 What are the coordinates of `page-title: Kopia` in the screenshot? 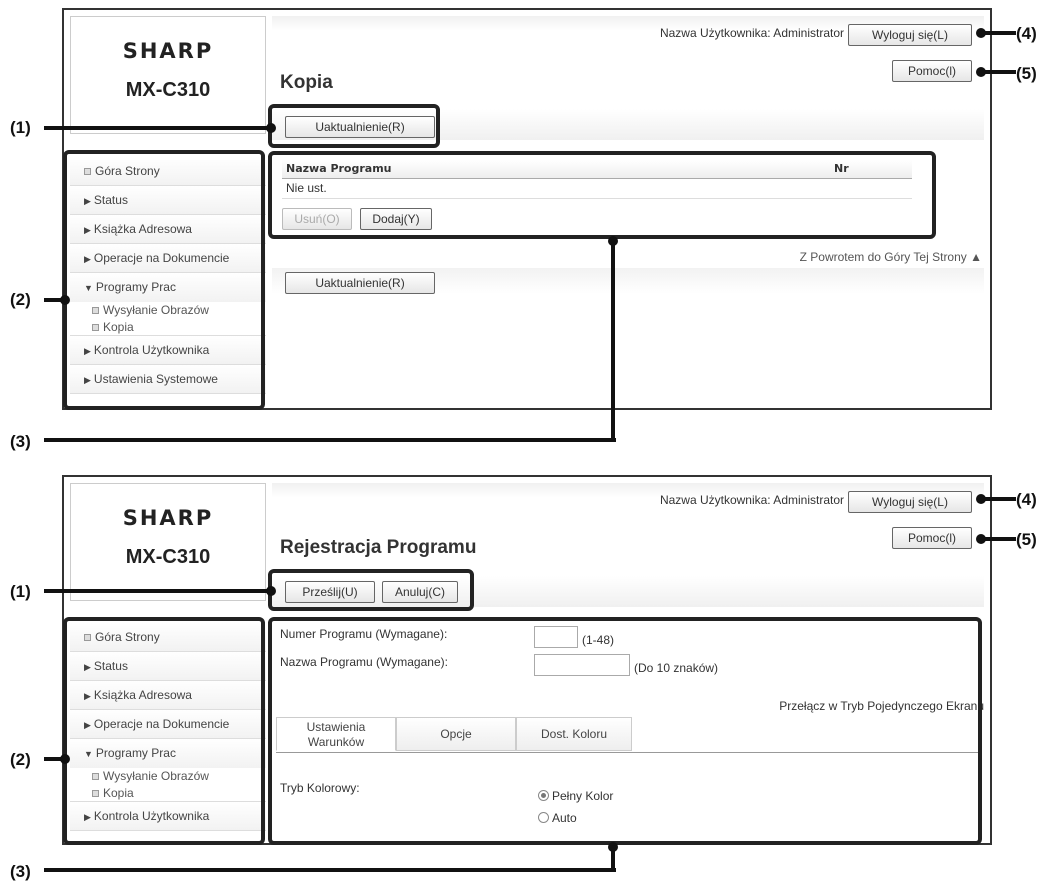 It's located at (306, 82).